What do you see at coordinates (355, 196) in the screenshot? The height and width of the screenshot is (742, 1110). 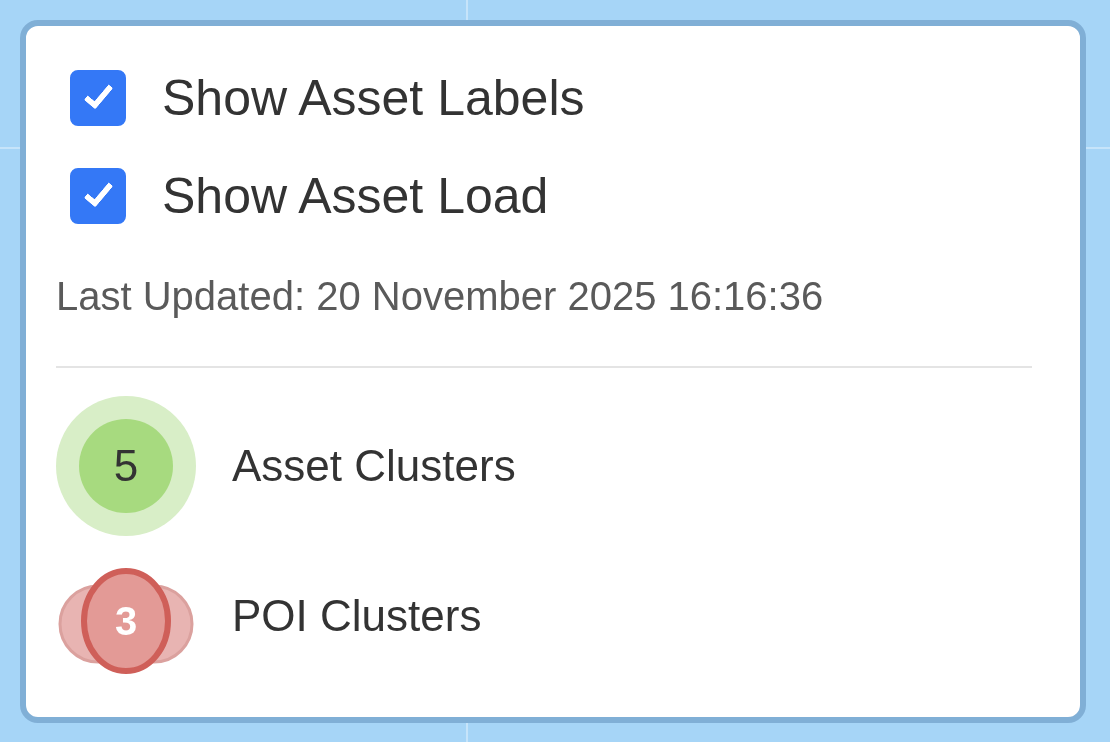 I see `checkbox-label: Show Asset Load` at bounding box center [355, 196].